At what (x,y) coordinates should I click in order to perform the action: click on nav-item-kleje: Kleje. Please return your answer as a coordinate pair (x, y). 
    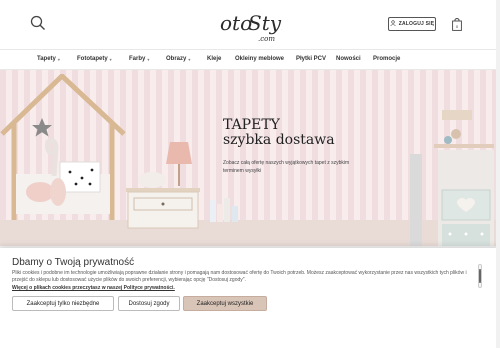
    Looking at the image, I should click on (214, 59).